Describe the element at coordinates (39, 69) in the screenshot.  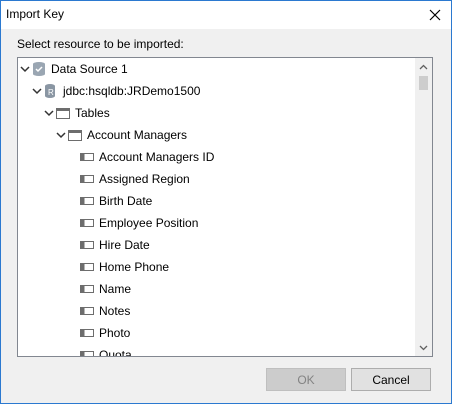
I see `database-checked-icon` at that location.